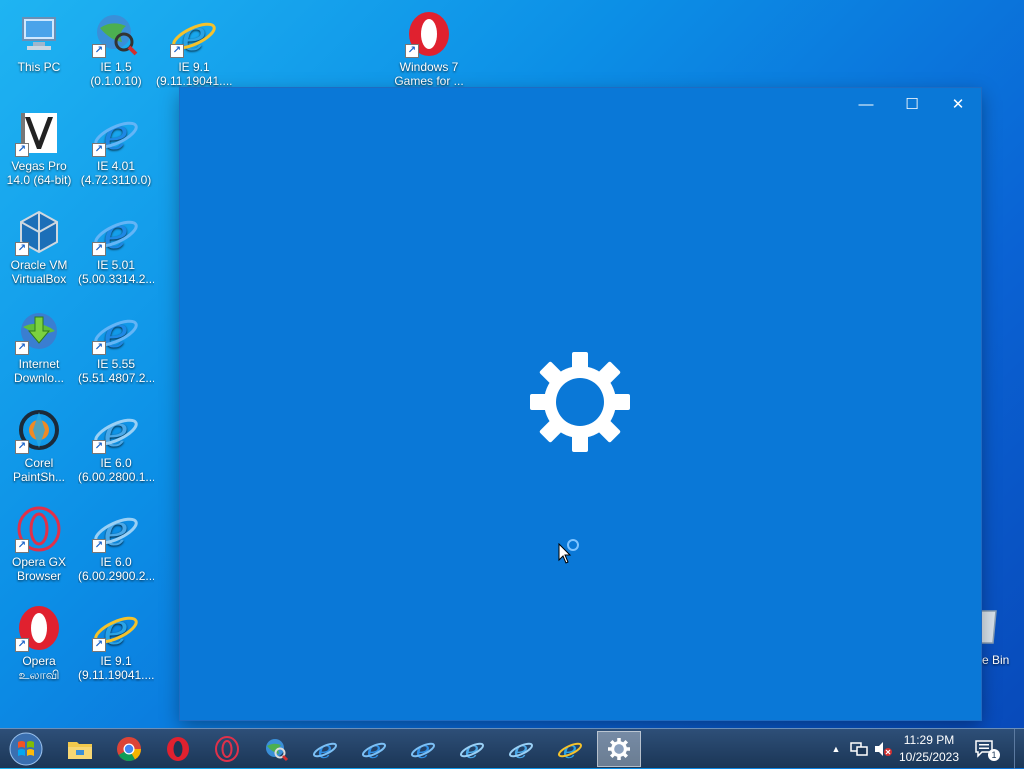 The height and width of the screenshot is (769, 1024). What do you see at coordinates (39, 151) in the screenshot?
I see `desktop-icon-vegas-pro: ↗ Vegas Pro 14.0 (64-bit)` at bounding box center [39, 151].